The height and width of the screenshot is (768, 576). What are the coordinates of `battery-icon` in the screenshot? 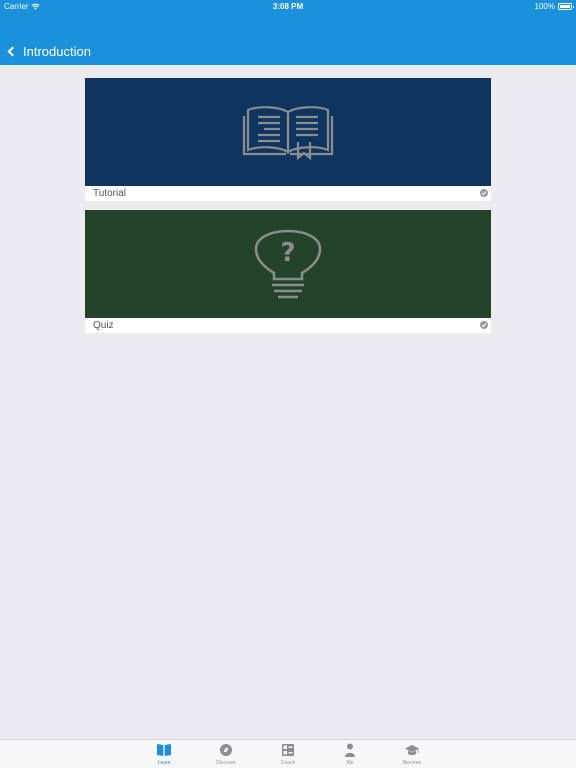 It's located at (566, 6).